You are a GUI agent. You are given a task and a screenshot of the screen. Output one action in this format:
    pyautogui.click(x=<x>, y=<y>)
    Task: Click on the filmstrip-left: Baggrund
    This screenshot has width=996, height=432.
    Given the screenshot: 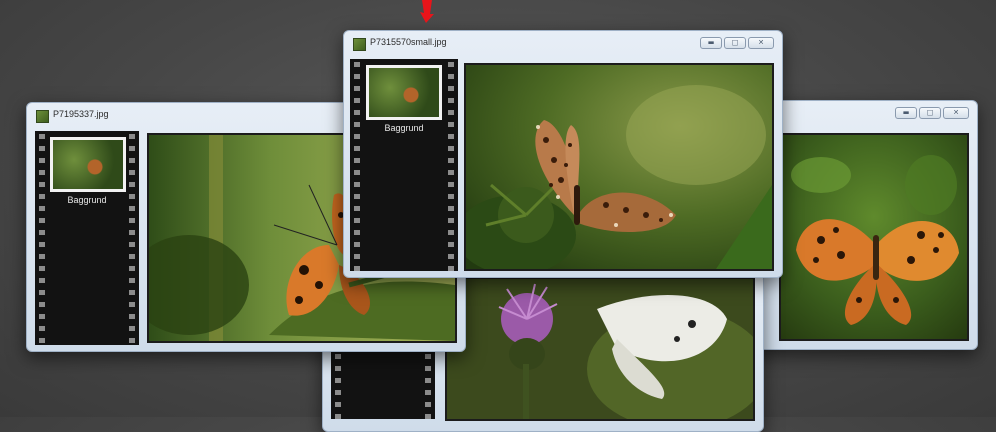 What is the action you would take?
    pyautogui.click(x=87, y=238)
    